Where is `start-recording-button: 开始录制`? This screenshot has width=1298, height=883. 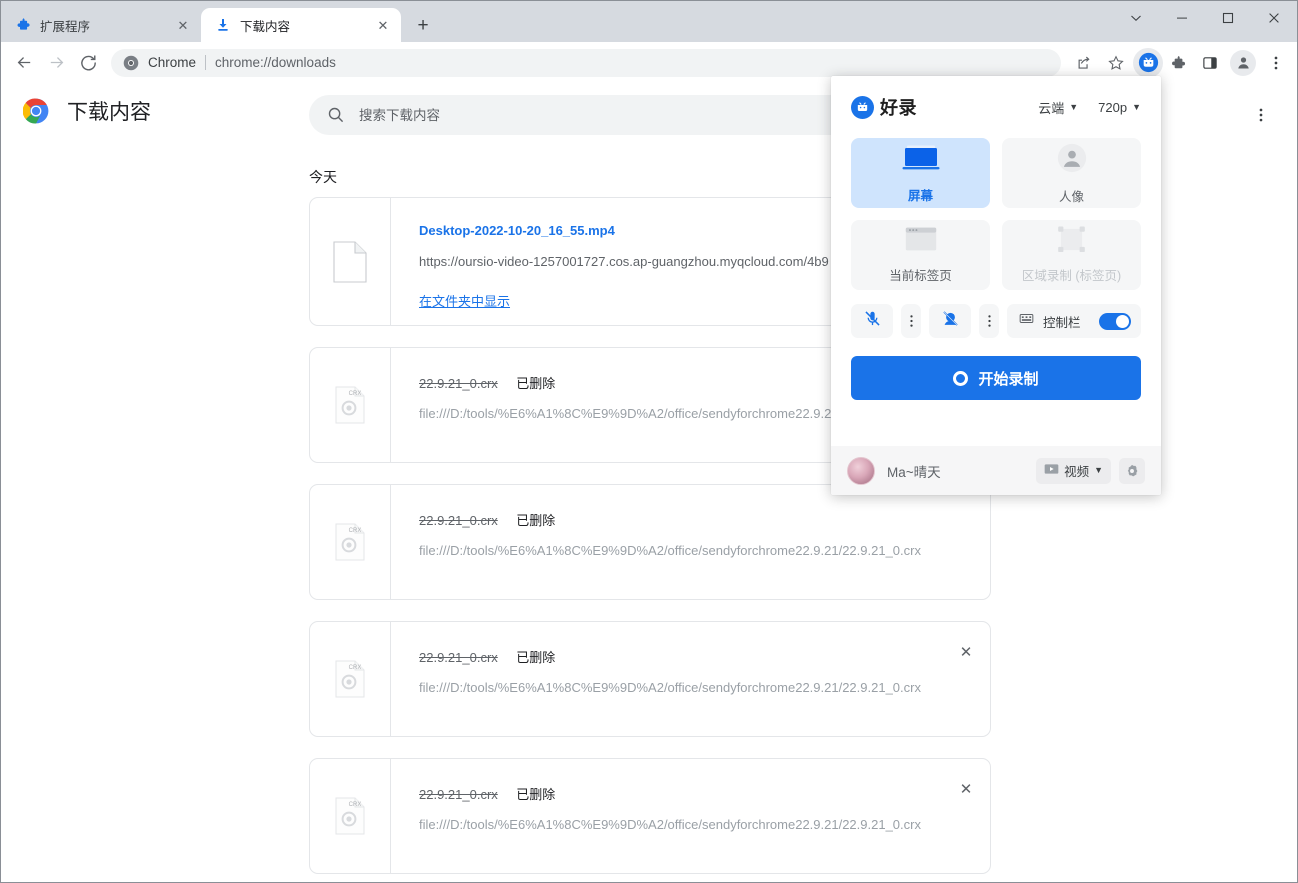
start-recording-button: 开始录制 is located at coordinates (996, 378).